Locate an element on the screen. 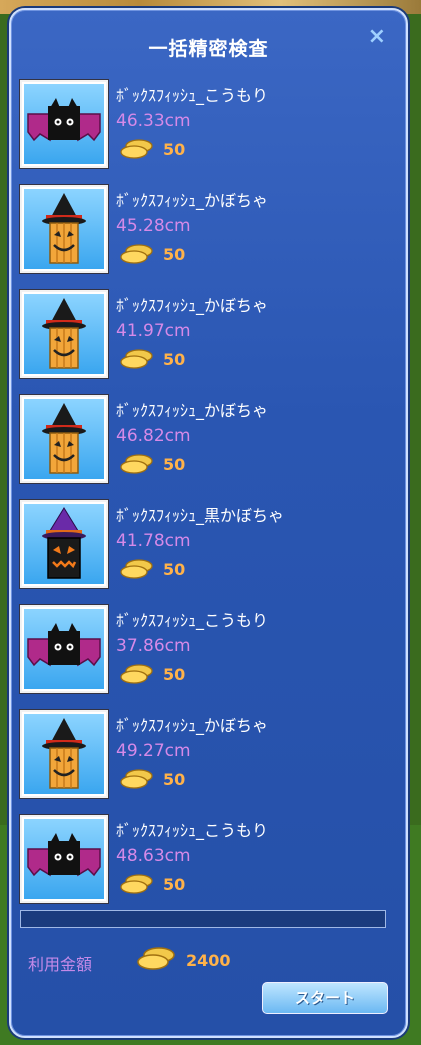 Image resolution: width=421 pixels, height=1045 pixels. close-icon: × is located at coordinates (377, 37).